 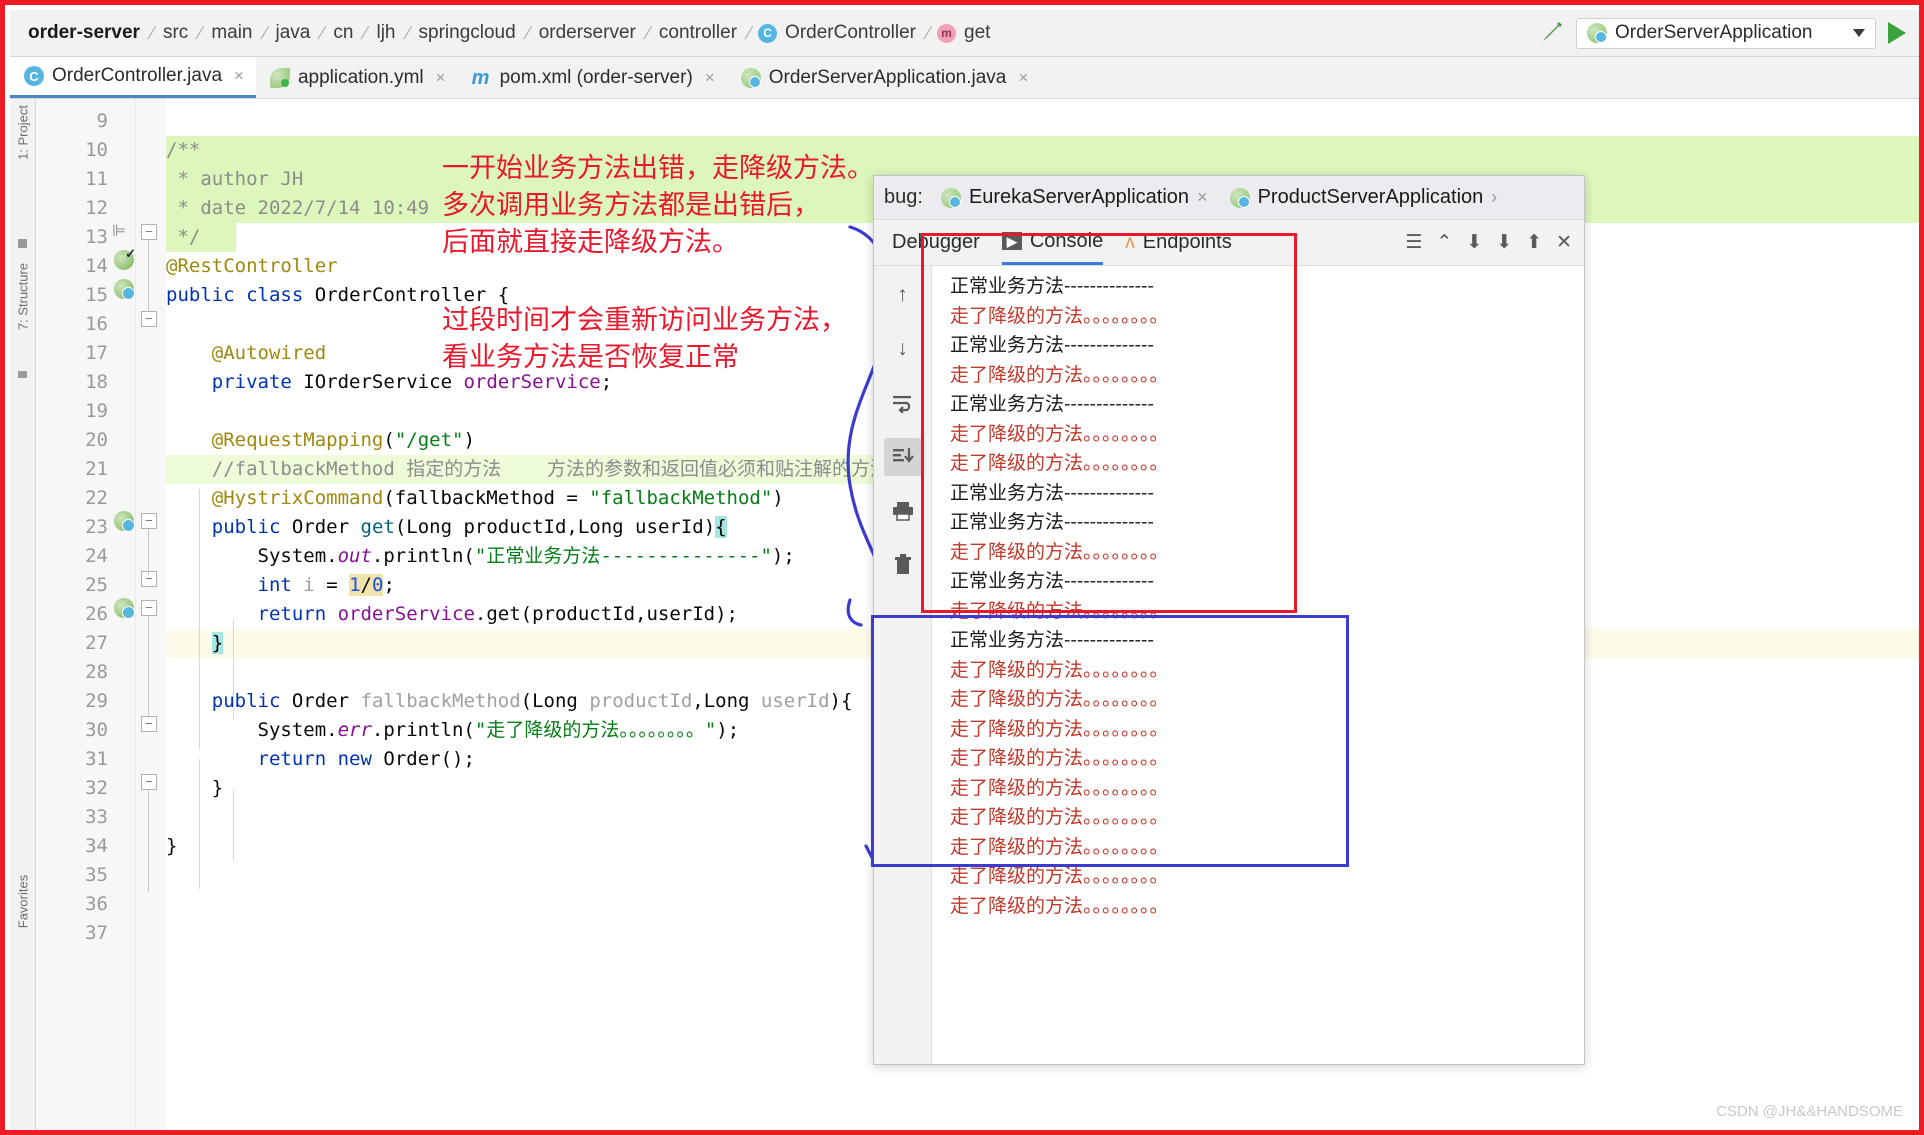 What do you see at coordinates (357, 77) in the screenshot?
I see `editor-tab-application-yml: application.yml ×` at bounding box center [357, 77].